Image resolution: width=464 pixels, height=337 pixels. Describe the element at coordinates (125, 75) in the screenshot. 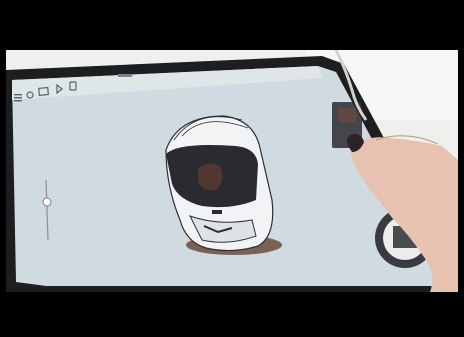

I see `toolbar-title-mark` at that location.